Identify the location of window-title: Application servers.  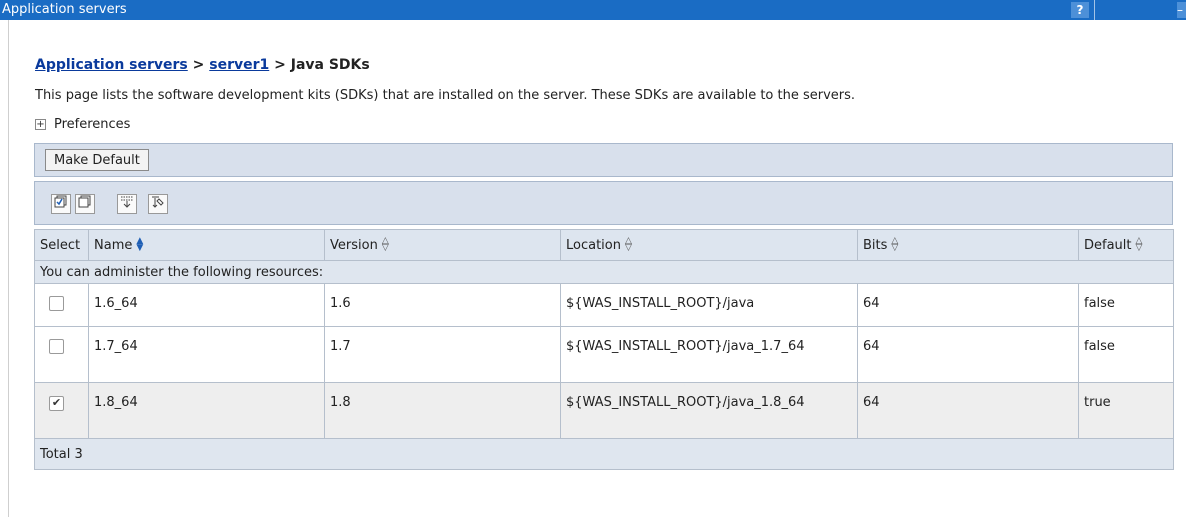
(64, 9).